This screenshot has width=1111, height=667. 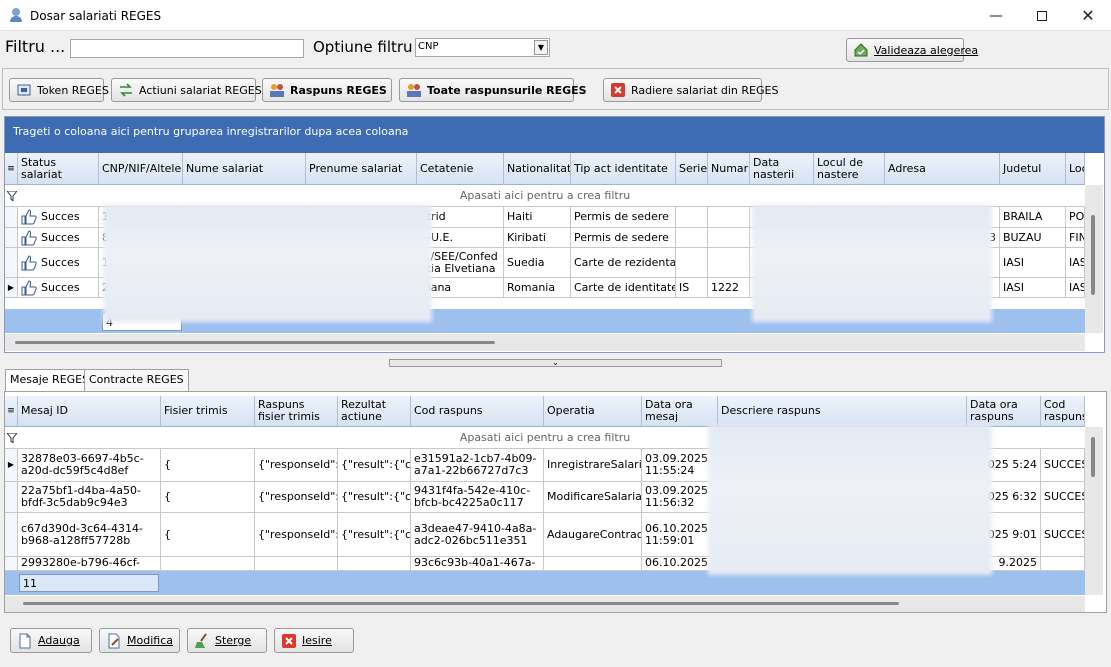 I want to click on column-header: Data ora mesaj, so click(x=680, y=411).